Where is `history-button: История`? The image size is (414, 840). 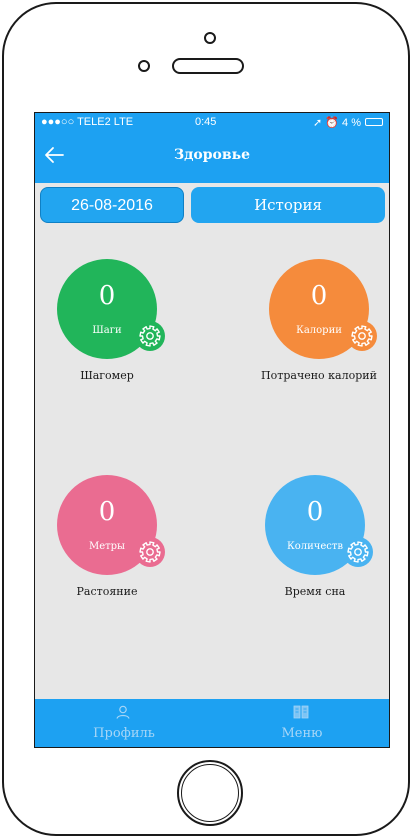
history-button: История is located at coordinates (288, 205).